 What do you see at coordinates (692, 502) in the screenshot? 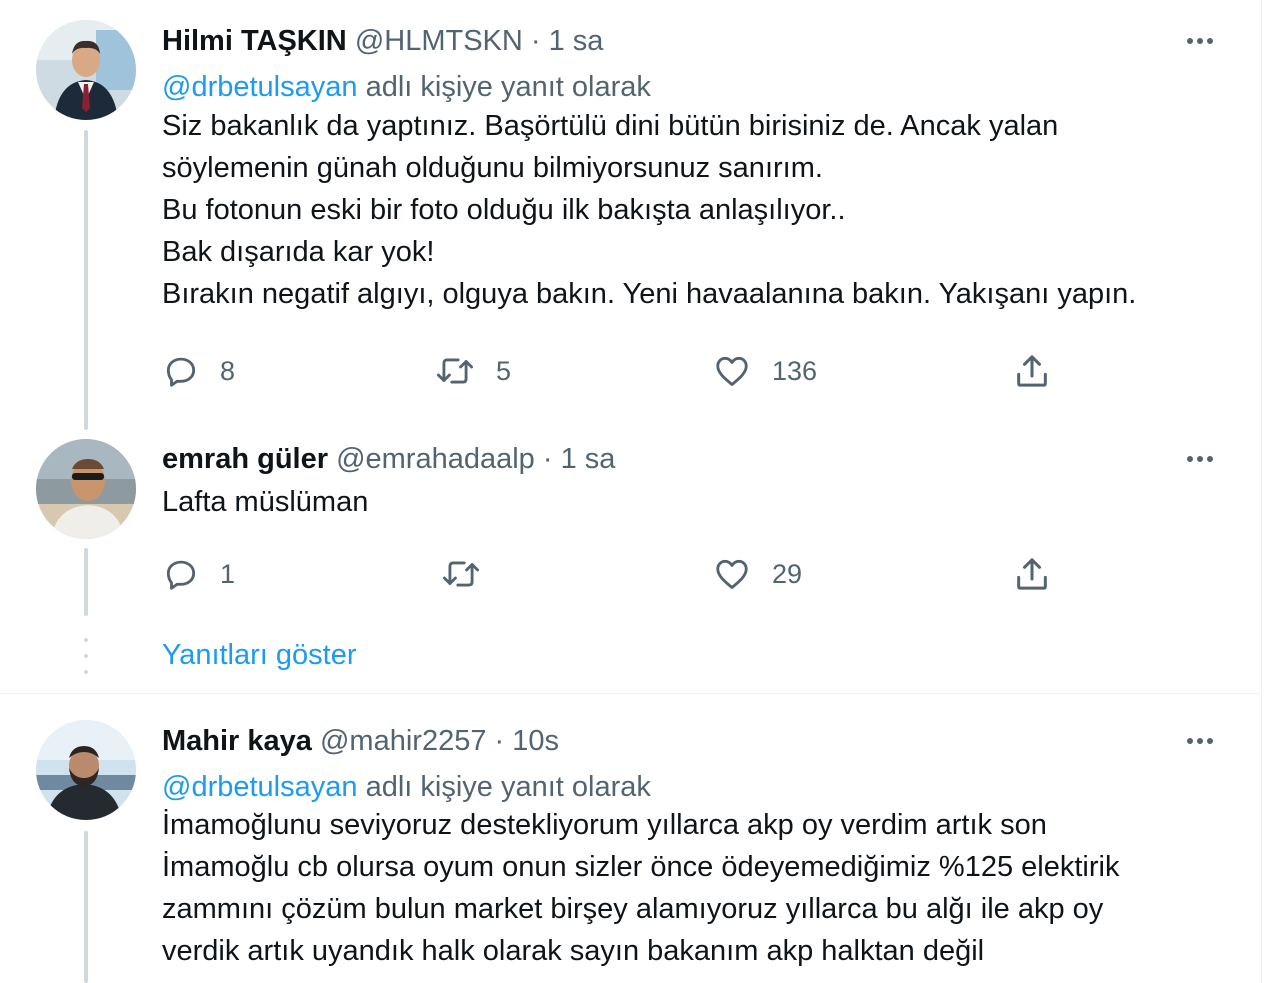
I see `tweet-text: Lafta müslüman` at bounding box center [692, 502].